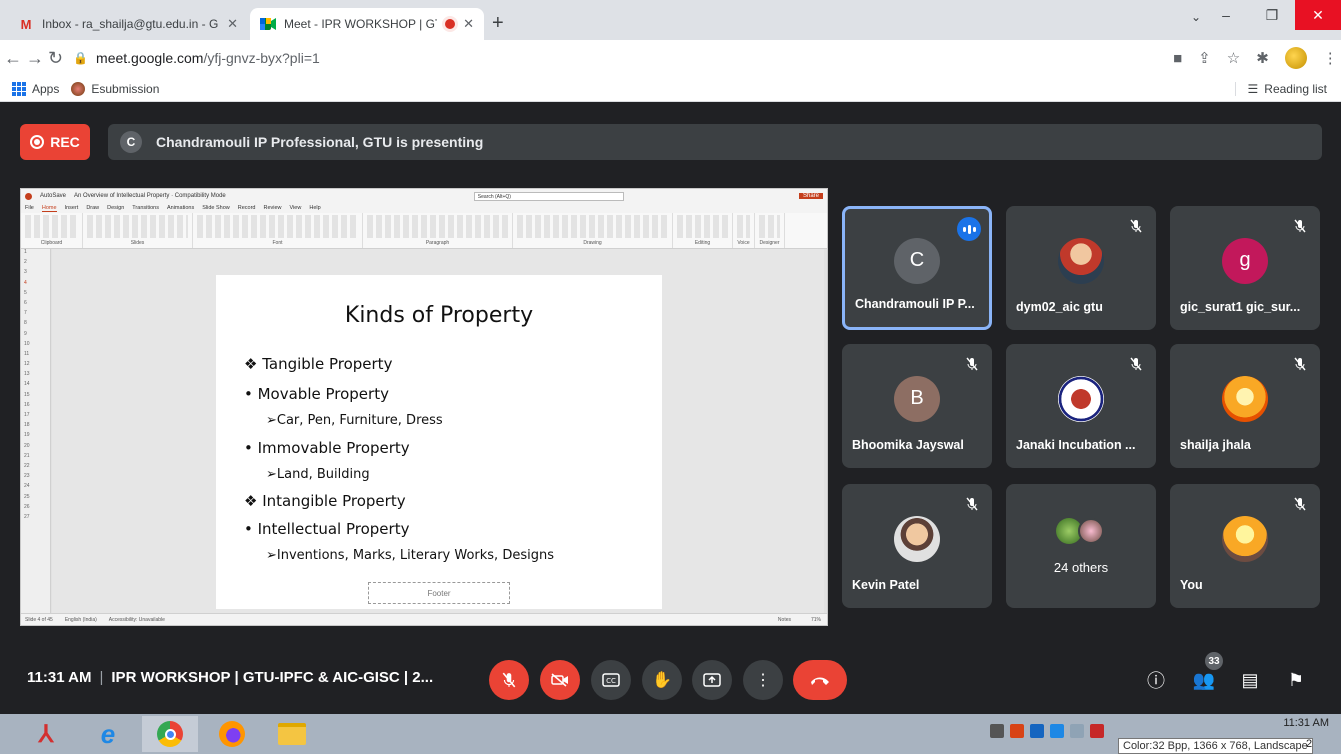  I want to click on participant-tile-self: You, so click(1245, 546).